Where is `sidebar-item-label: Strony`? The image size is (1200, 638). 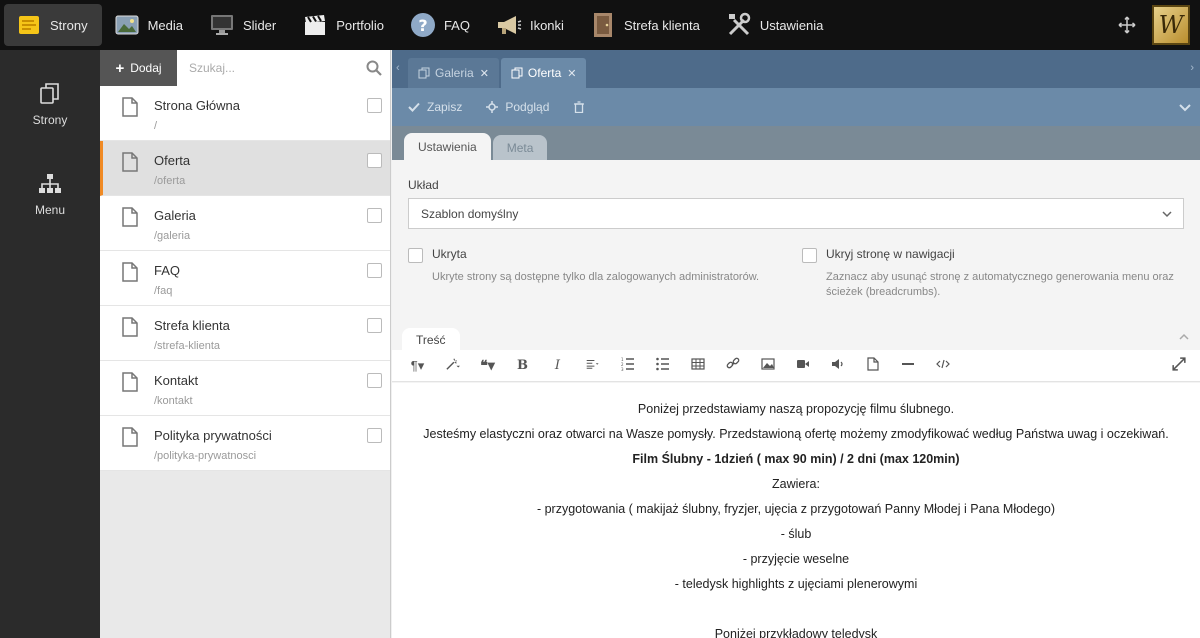 sidebar-item-label: Strony is located at coordinates (50, 120).